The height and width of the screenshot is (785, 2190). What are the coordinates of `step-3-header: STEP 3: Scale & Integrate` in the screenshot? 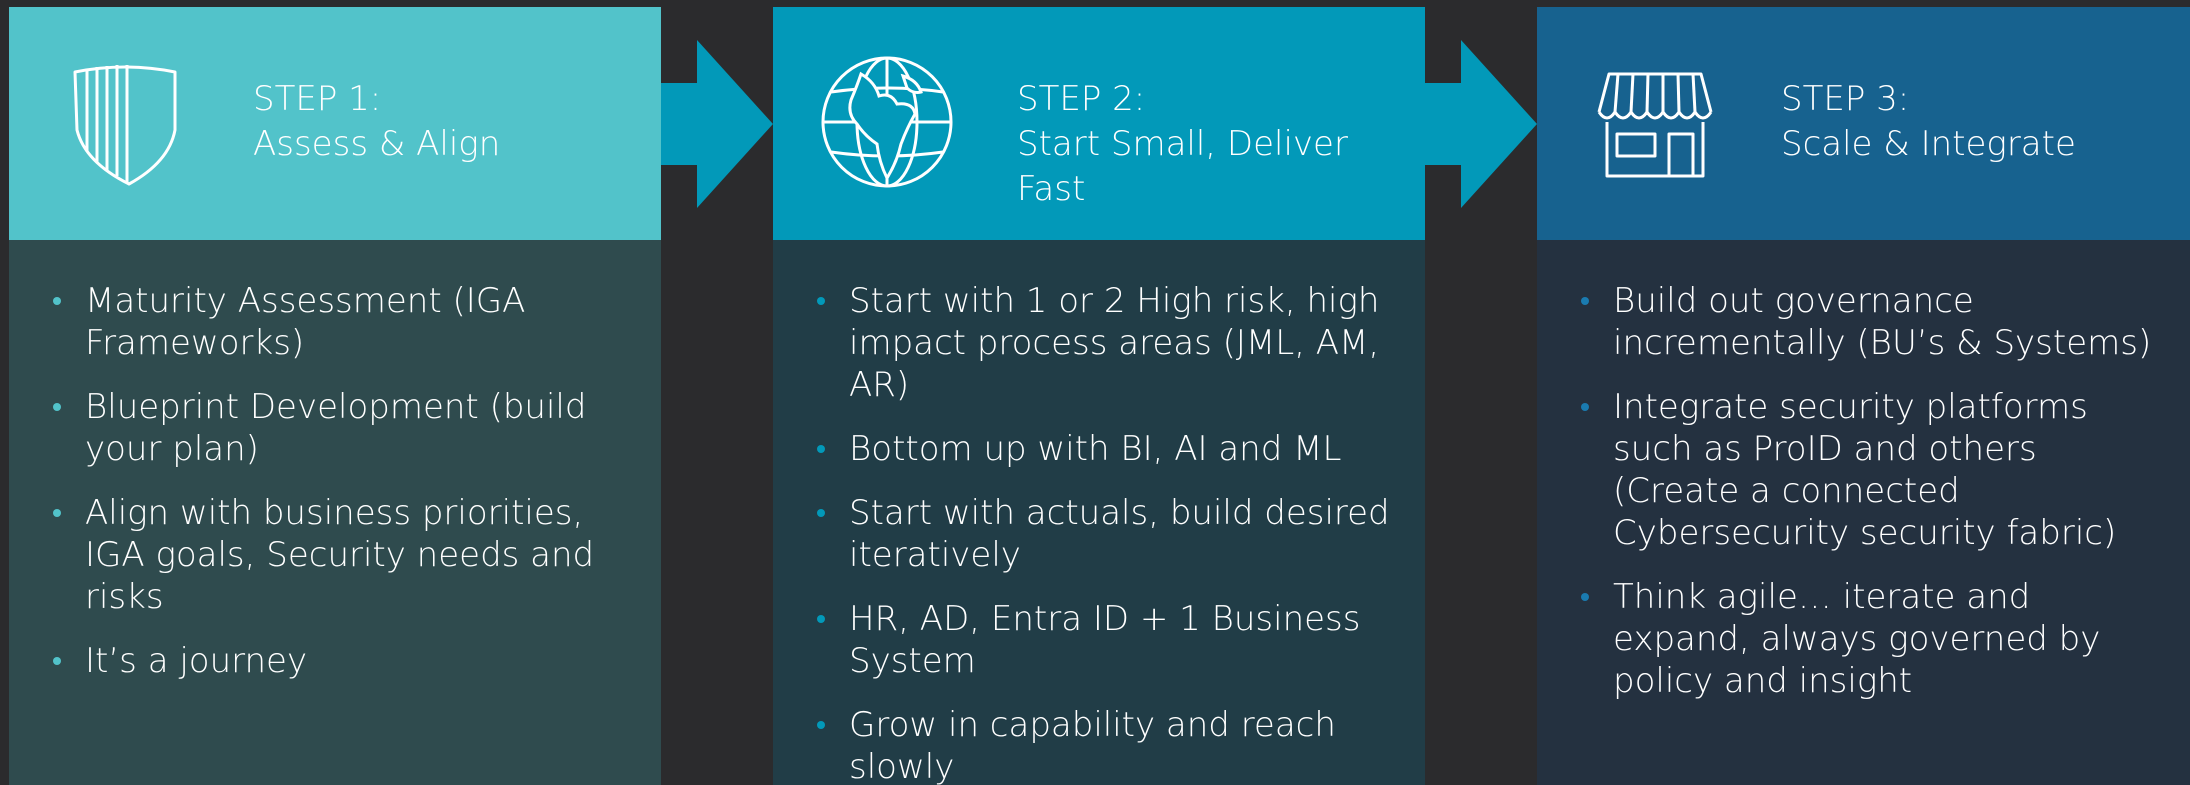 It's located at (1863, 123).